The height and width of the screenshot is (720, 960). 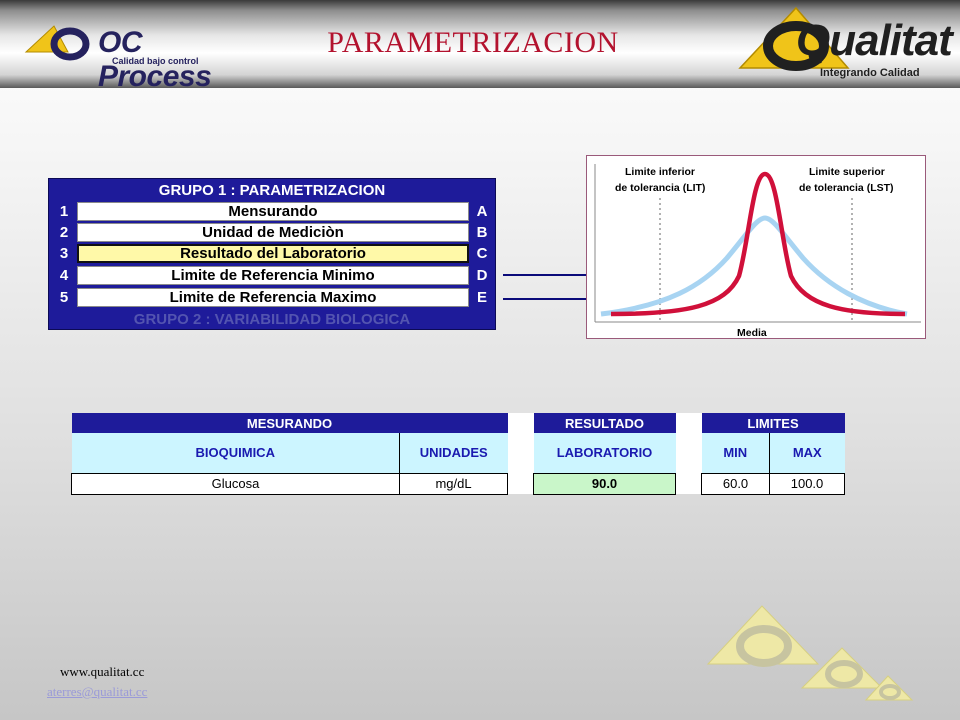 I want to click on grupo1-row-number: 1, so click(x=64, y=211).